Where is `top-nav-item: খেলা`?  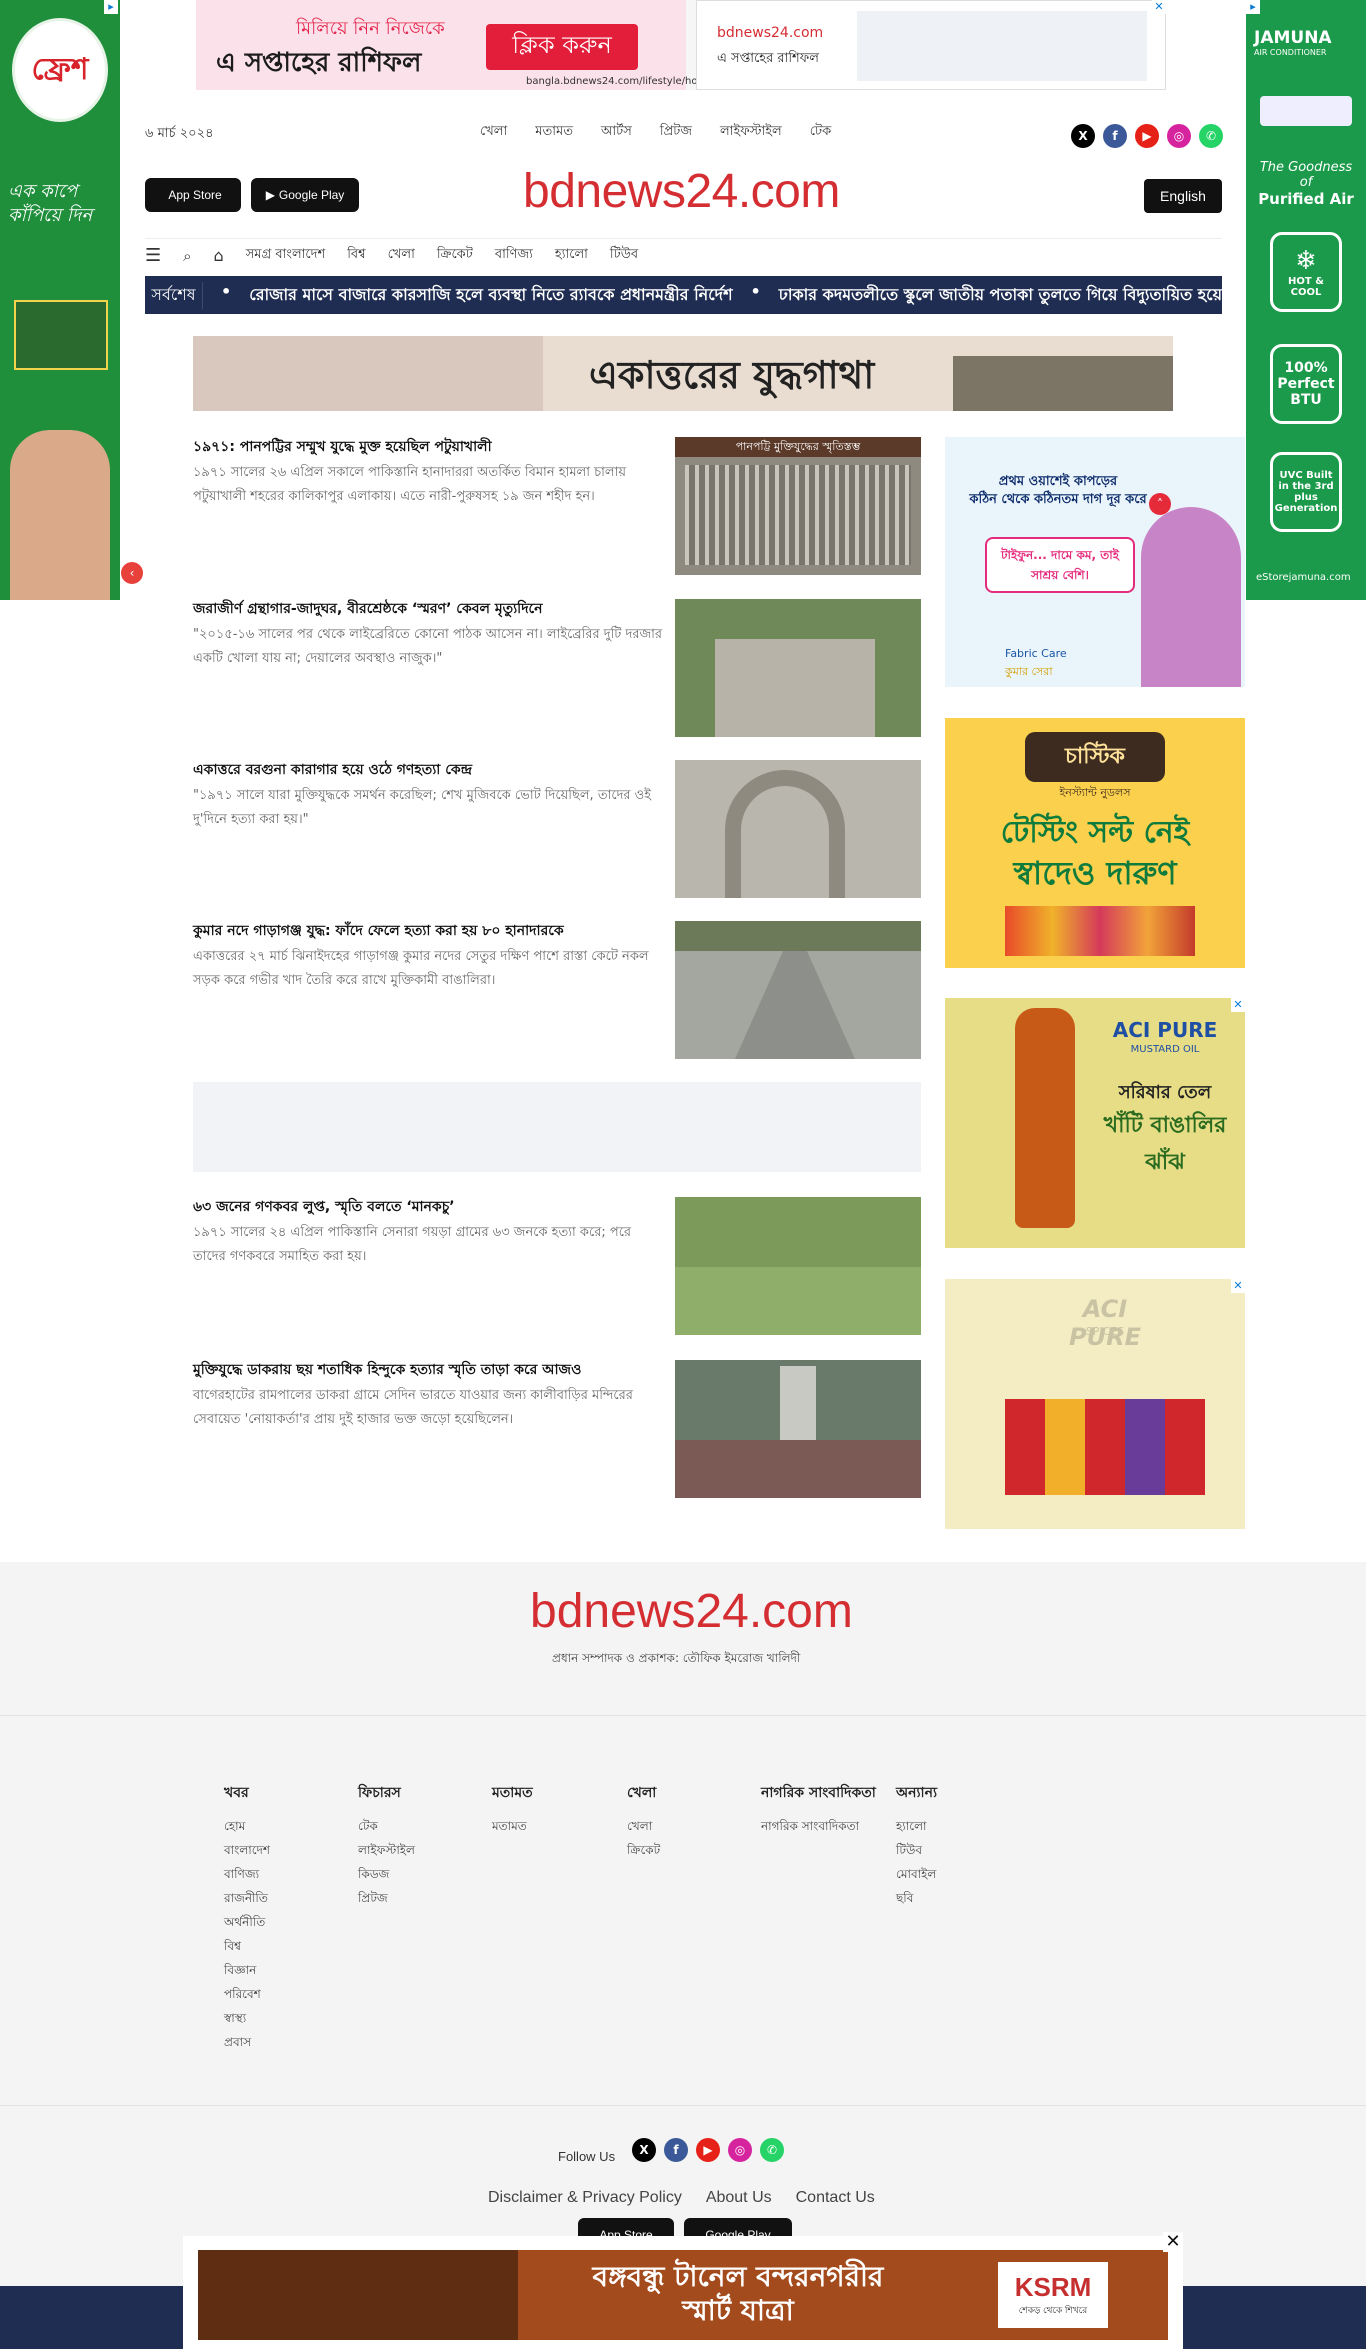
top-nav-item: খেলা is located at coordinates (493, 132).